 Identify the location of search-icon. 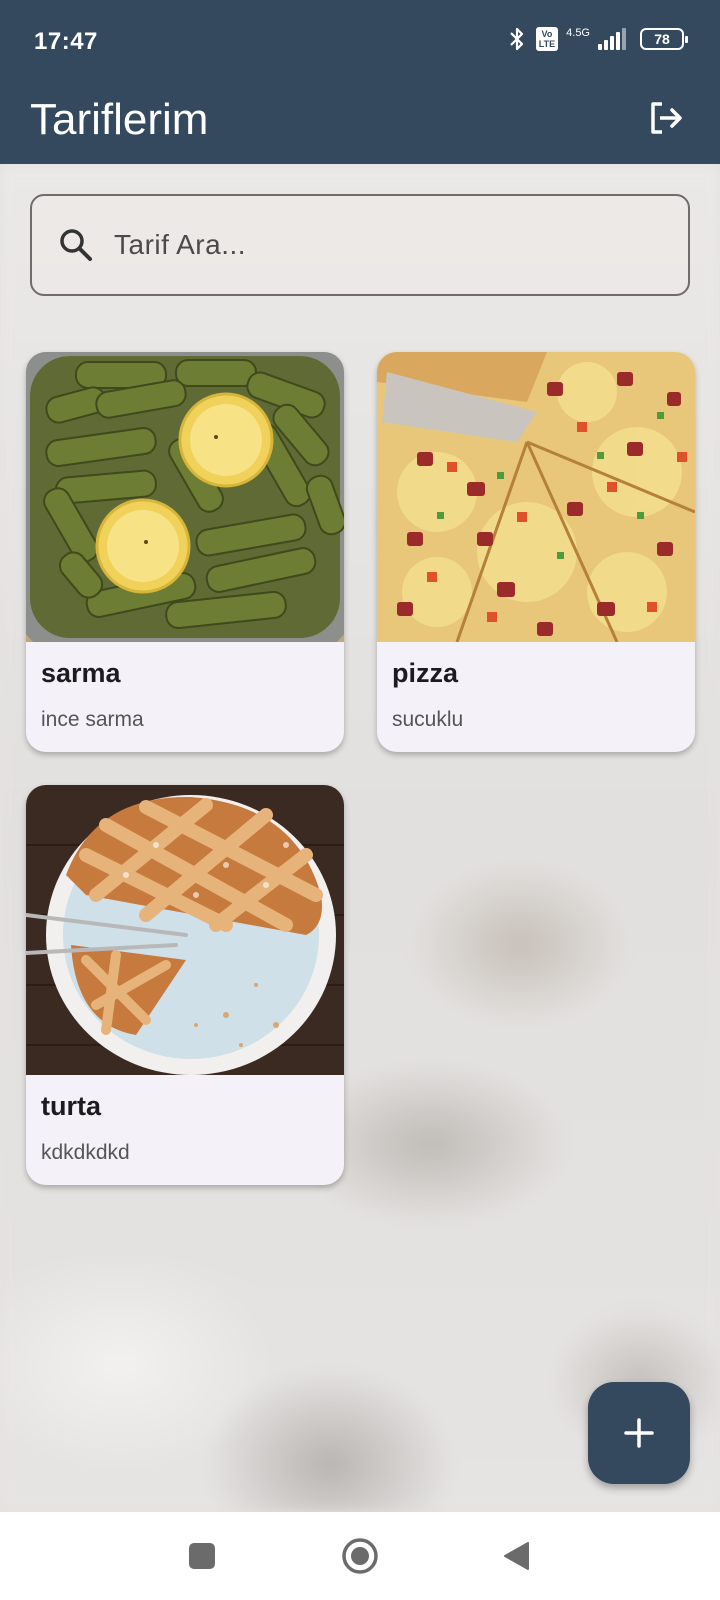
(76, 245).